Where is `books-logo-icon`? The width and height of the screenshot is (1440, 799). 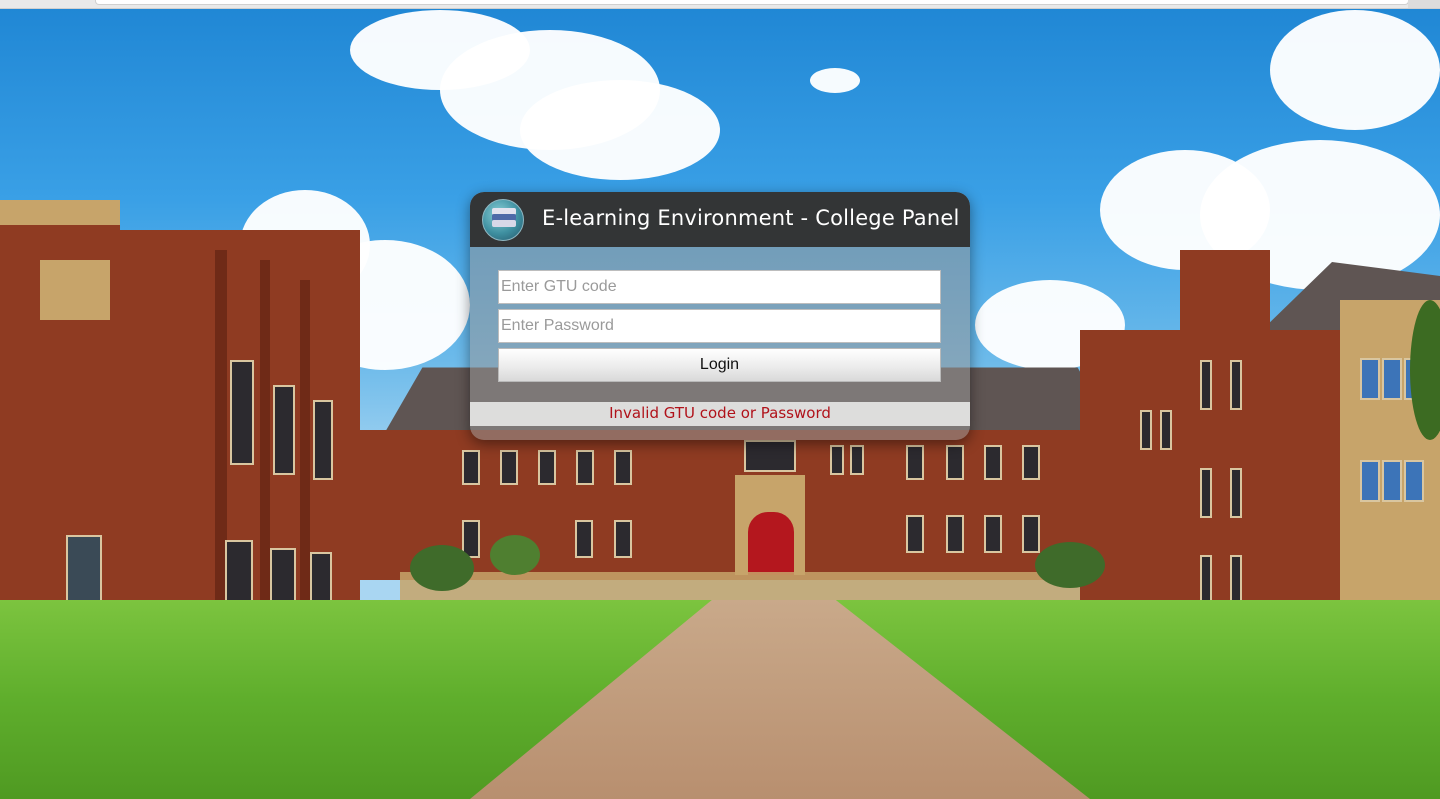
books-logo-icon is located at coordinates (503, 220).